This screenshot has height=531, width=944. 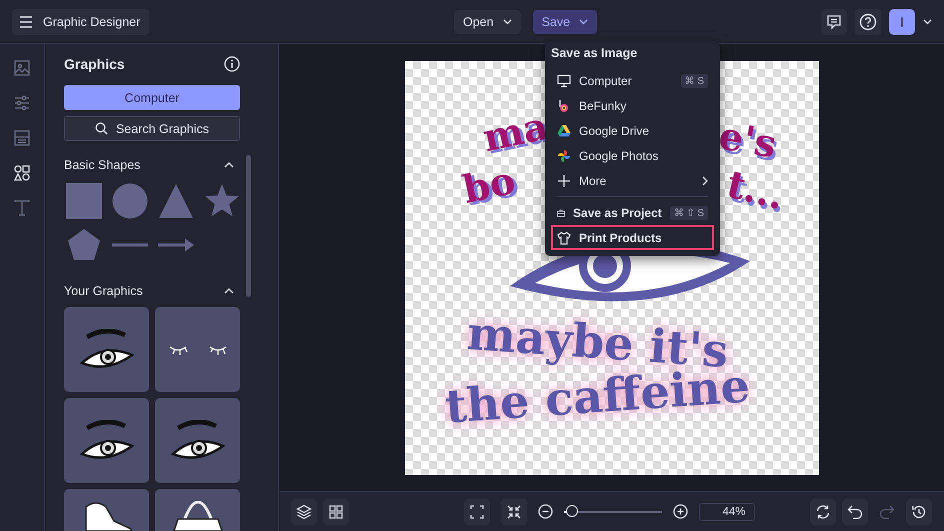 I want to click on feedback-button, so click(x=834, y=21).